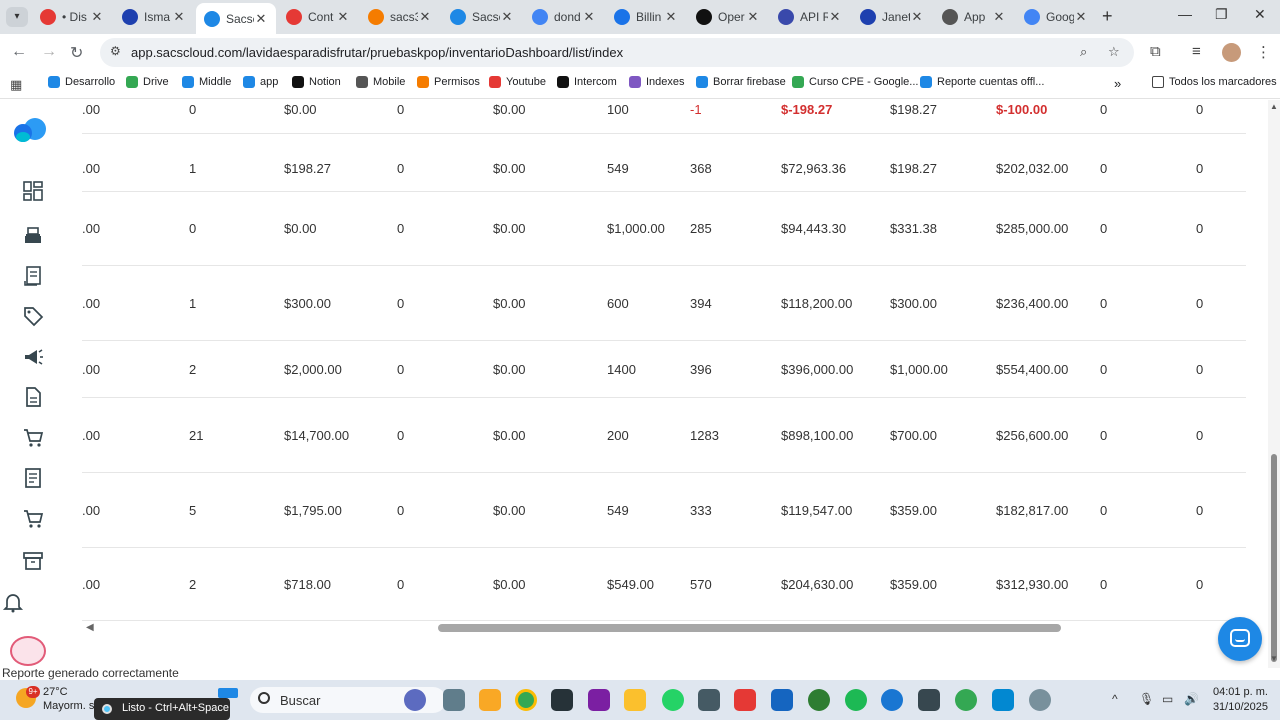  Describe the element at coordinates (587, 82) in the screenshot. I see `bookmark-item: Intercom` at that location.